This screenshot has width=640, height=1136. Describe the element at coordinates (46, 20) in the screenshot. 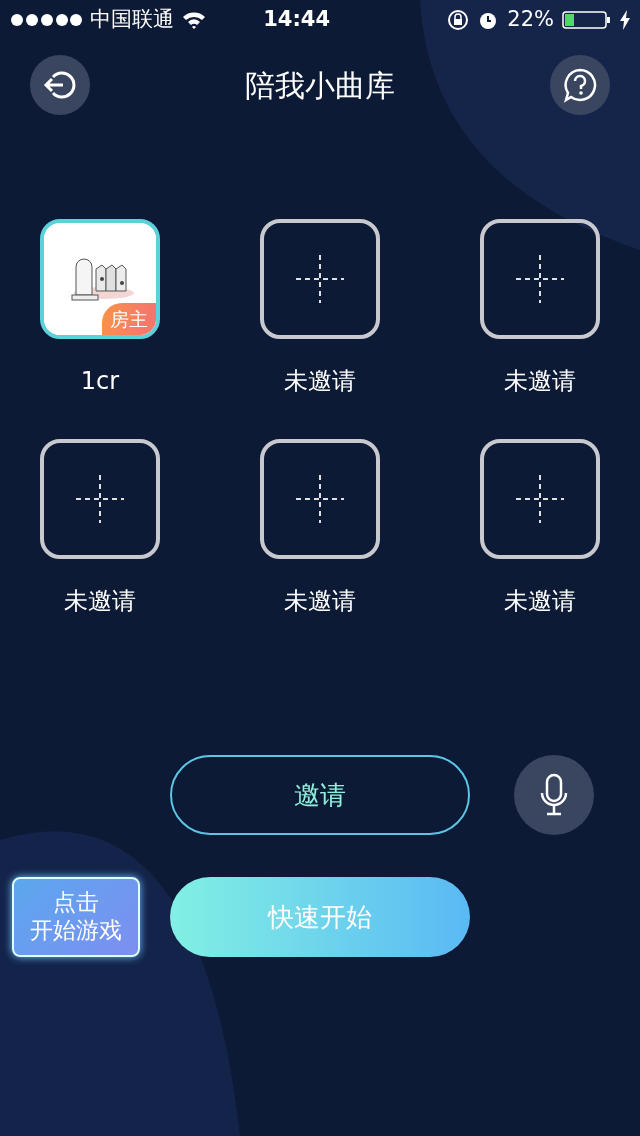

I see `signal-icon` at that location.